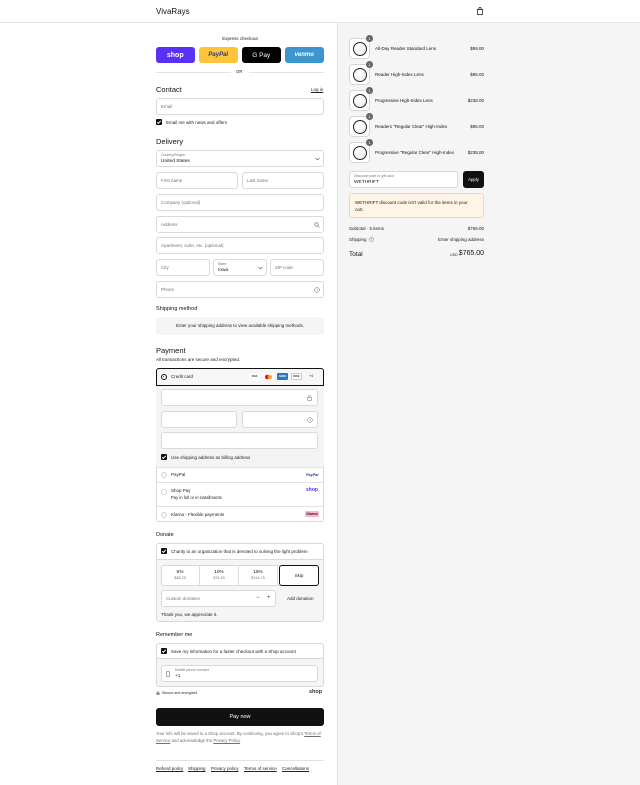 The width and height of the screenshot is (640, 785). What do you see at coordinates (399, 74) in the screenshot?
I see `cart-item-name: Reader High-Index Lens` at bounding box center [399, 74].